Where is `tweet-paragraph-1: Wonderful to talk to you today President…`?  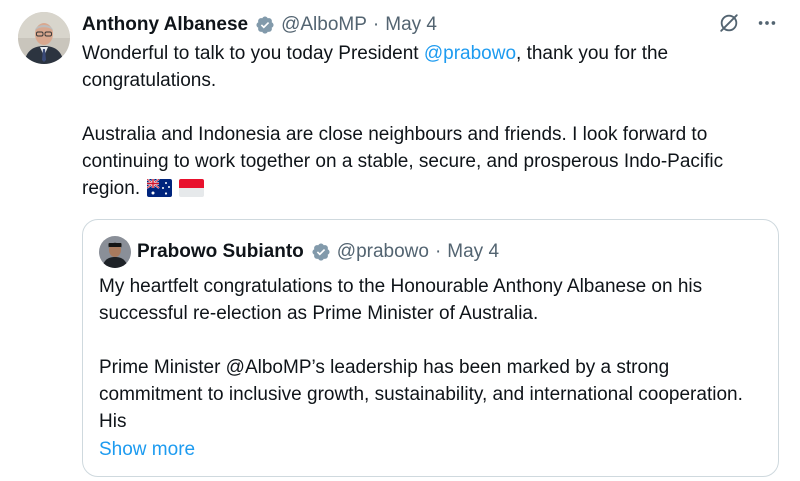
tweet-paragraph-1: Wonderful to talk to you today President… is located at coordinates (432, 67).